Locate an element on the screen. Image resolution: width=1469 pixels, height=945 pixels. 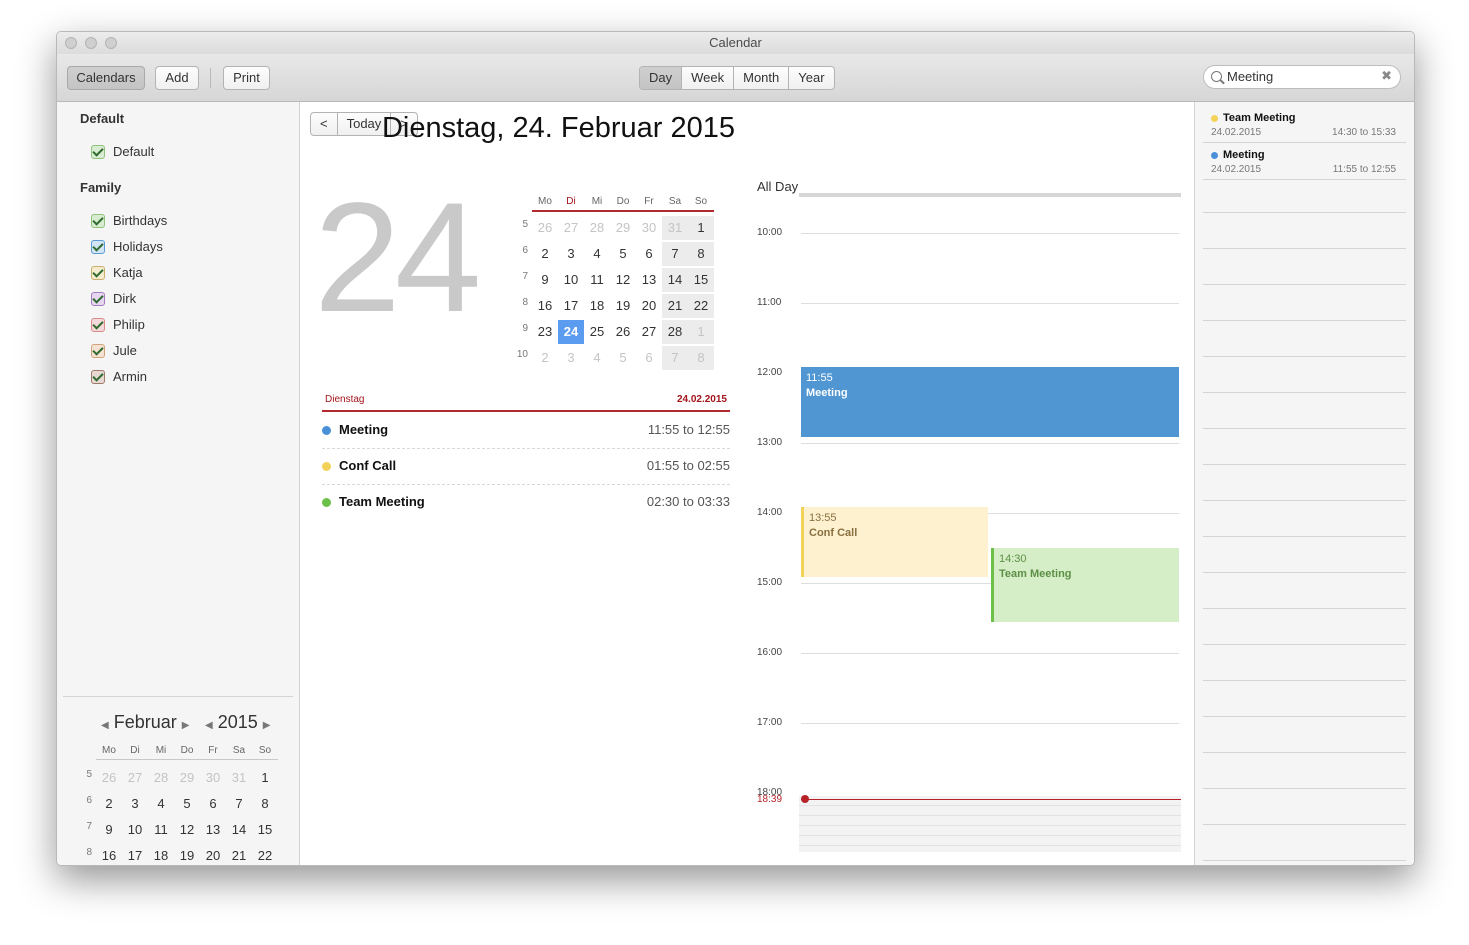
tab-week: Week is located at coordinates (708, 78).